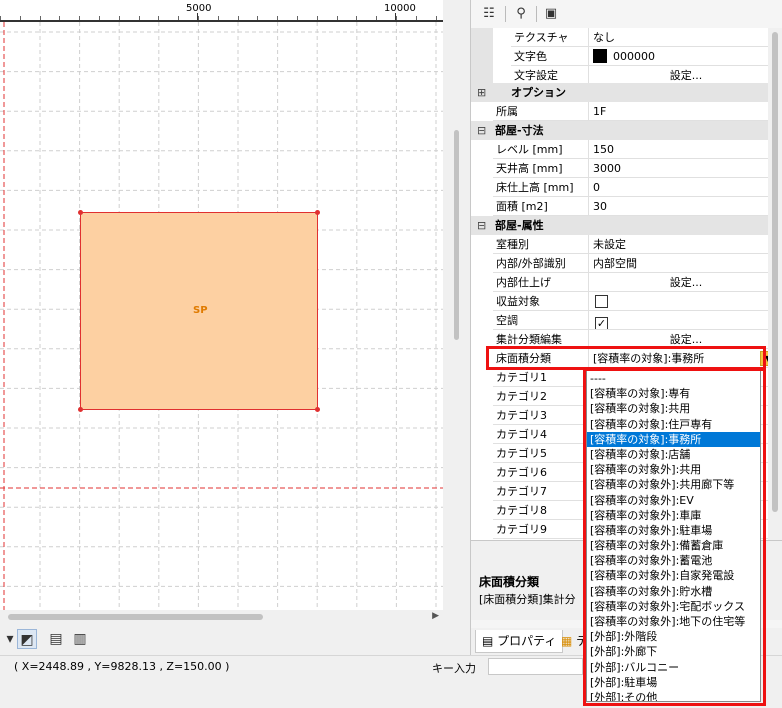 The height and width of the screenshot is (708, 782). Describe the element at coordinates (601, 323) in the screenshot. I see `air-conditioning-checkbox: ✓` at that location.